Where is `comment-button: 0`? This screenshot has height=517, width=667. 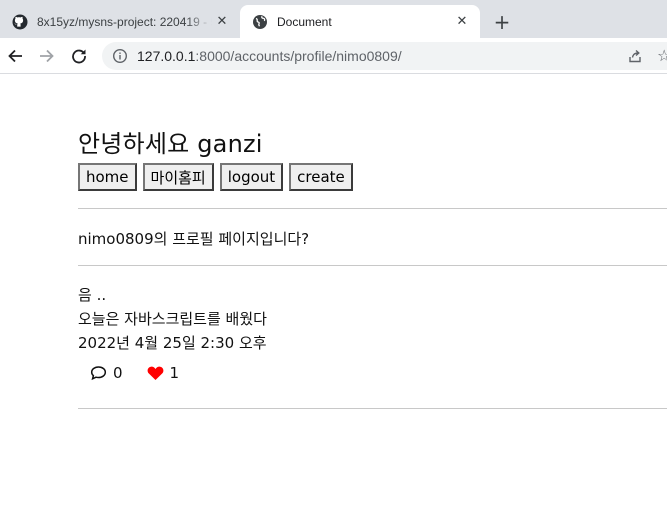
comment-button: 0 is located at coordinates (106, 373).